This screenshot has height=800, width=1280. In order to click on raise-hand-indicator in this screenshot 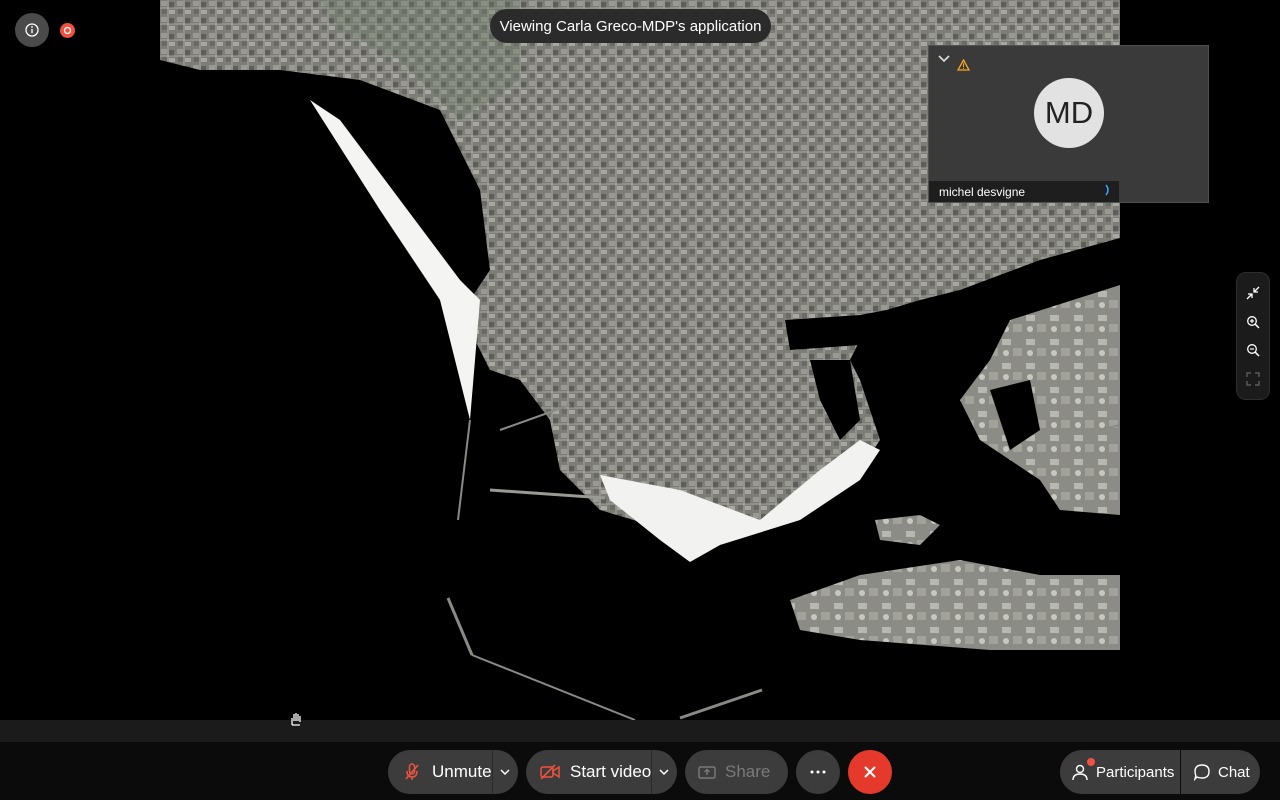, I will do `click(296, 719)`.